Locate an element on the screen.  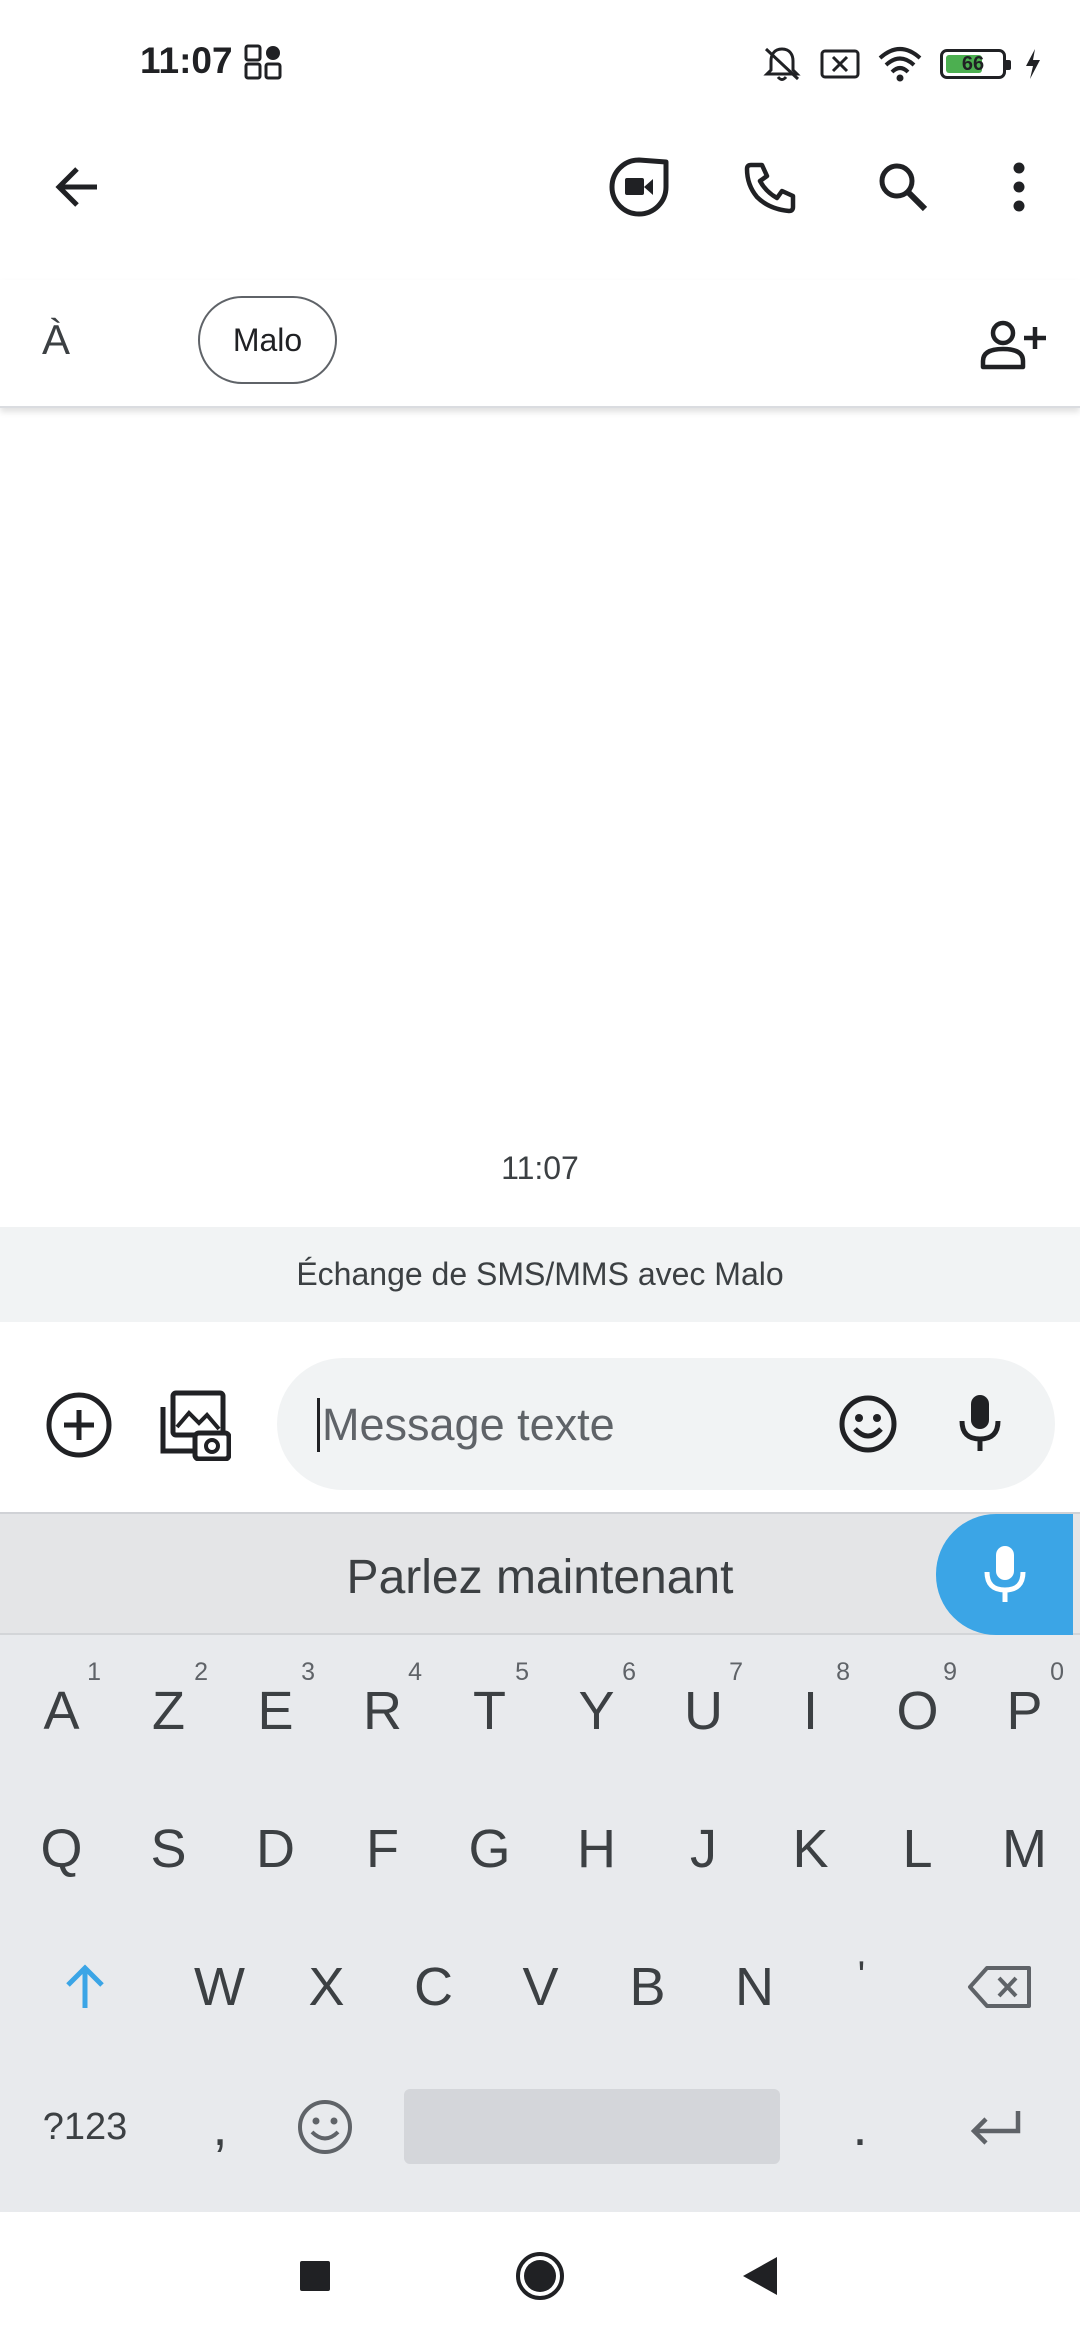
key-g: G is located at coordinates (489, 1849).